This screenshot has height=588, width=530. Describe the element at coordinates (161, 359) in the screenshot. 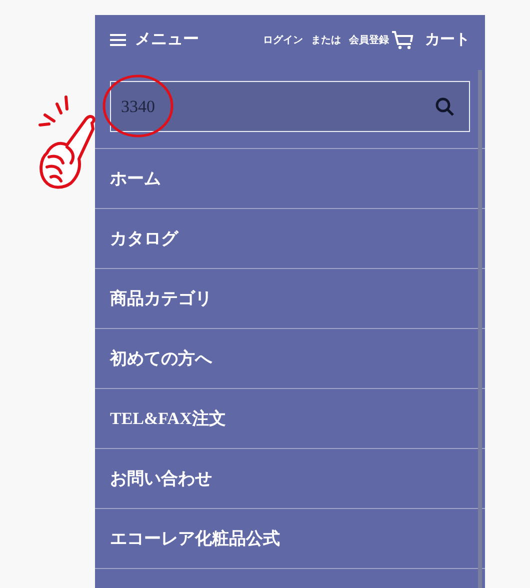

I see `menu-item: 初めての方へ` at that location.